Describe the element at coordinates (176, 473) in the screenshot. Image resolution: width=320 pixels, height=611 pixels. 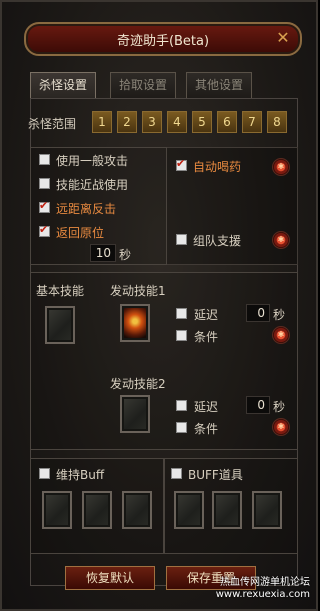
I see `buff-item-checkbox` at that location.